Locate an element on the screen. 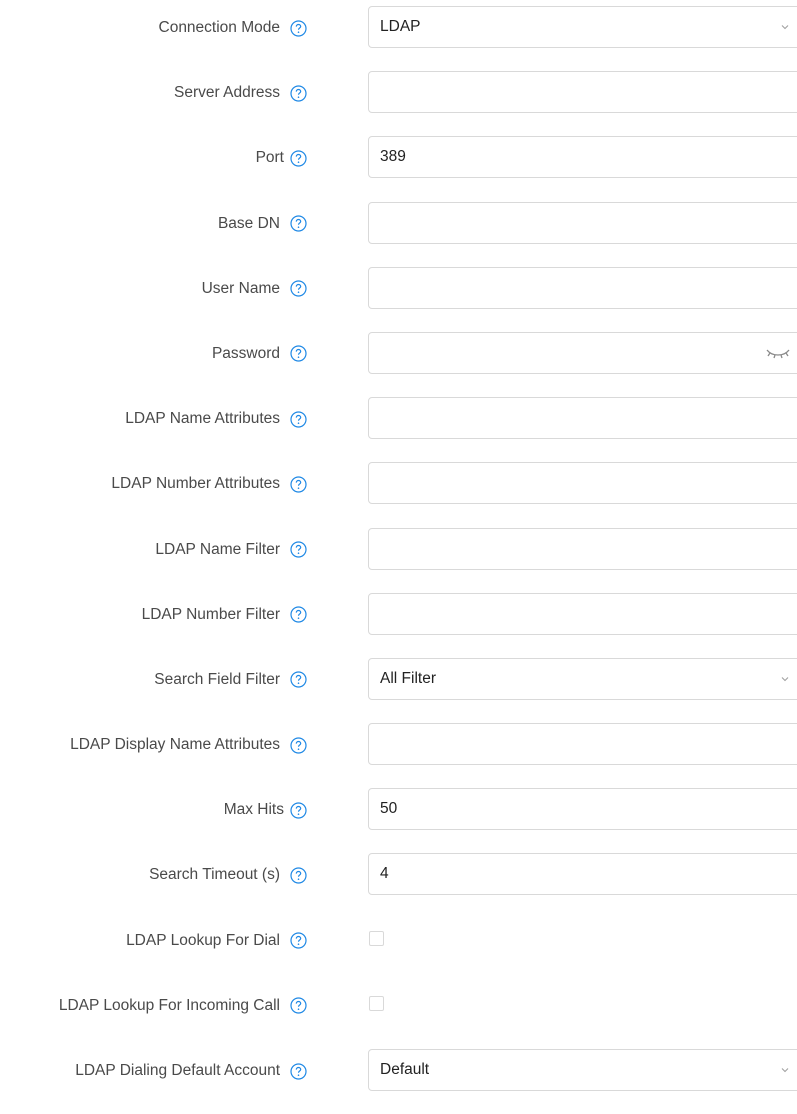 This screenshot has height=1114, width=797. port-field is located at coordinates (582, 157).